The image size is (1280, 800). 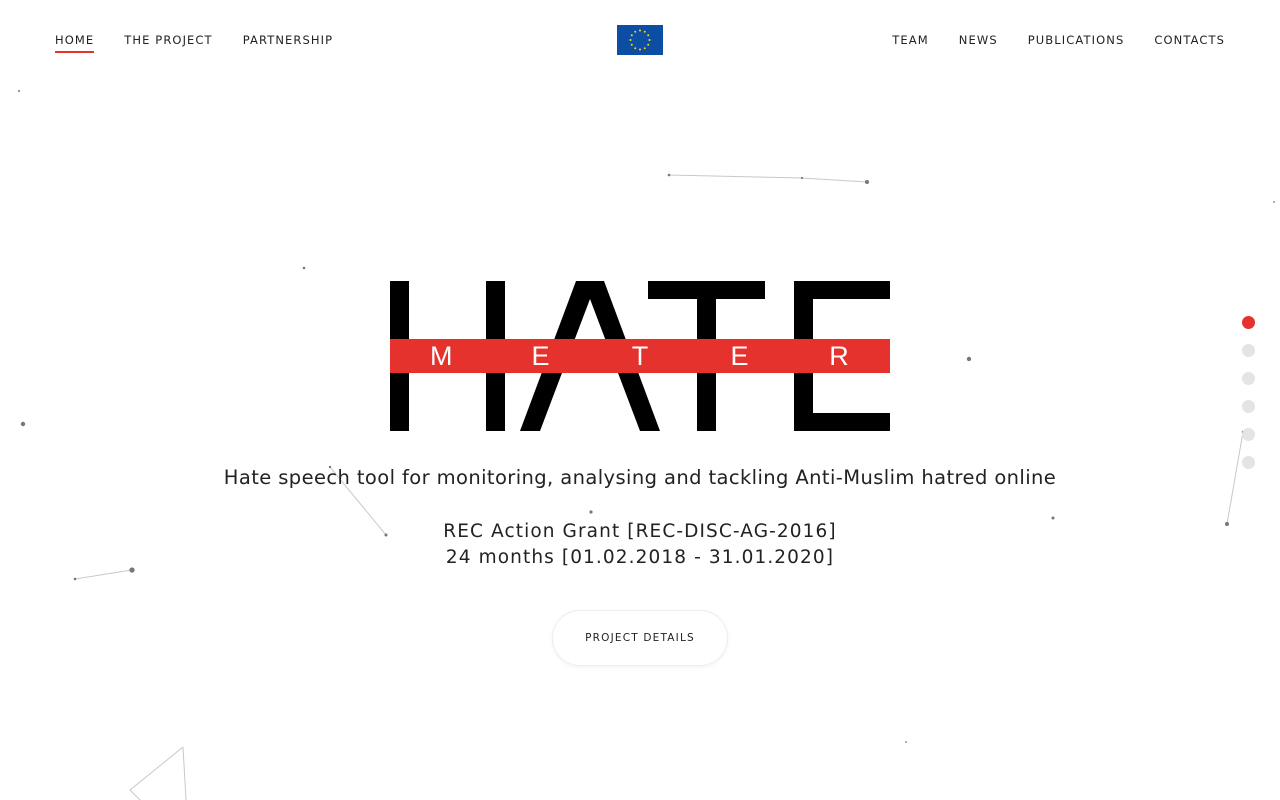 I want to click on nav-publications: PUBLICATIONS, so click(x=1076, y=42).